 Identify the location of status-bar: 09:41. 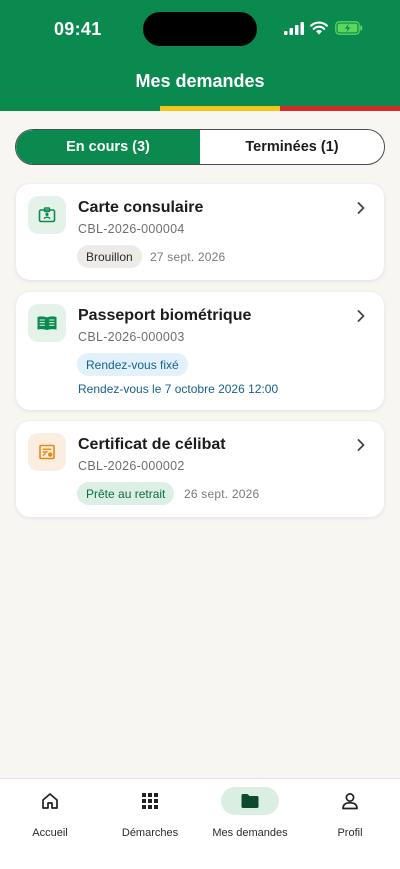
(200, 29).